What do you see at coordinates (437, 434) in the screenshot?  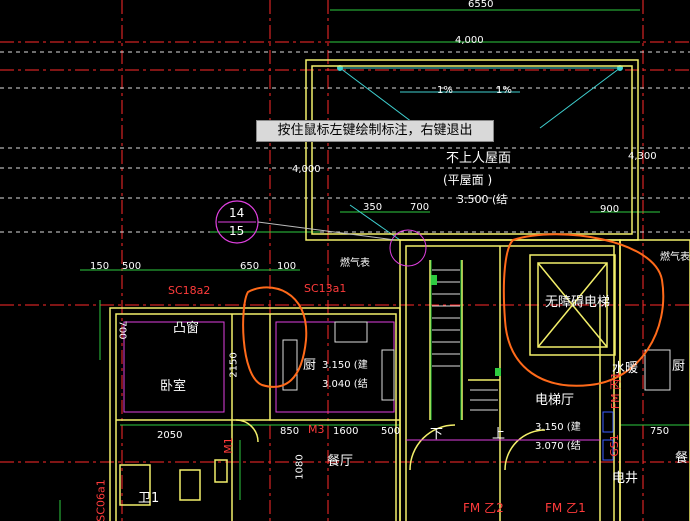 I see `stair-down: 下` at bounding box center [437, 434].